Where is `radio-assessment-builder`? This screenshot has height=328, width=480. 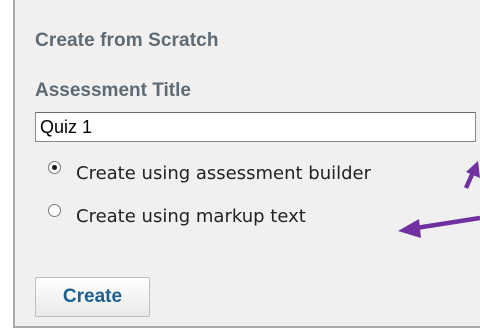 radio-assessment-builder is located at coordinates (54, 167).